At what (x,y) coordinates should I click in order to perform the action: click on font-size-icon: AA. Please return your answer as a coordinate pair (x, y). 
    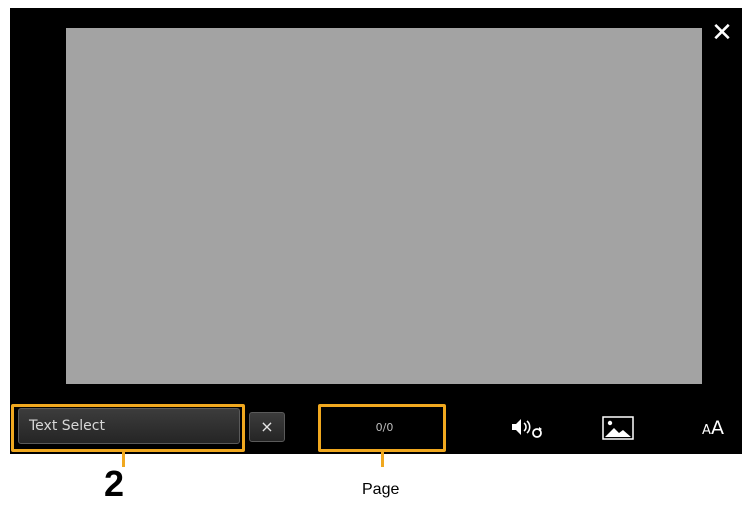
    Looking at the image, I should click on (713, 428).